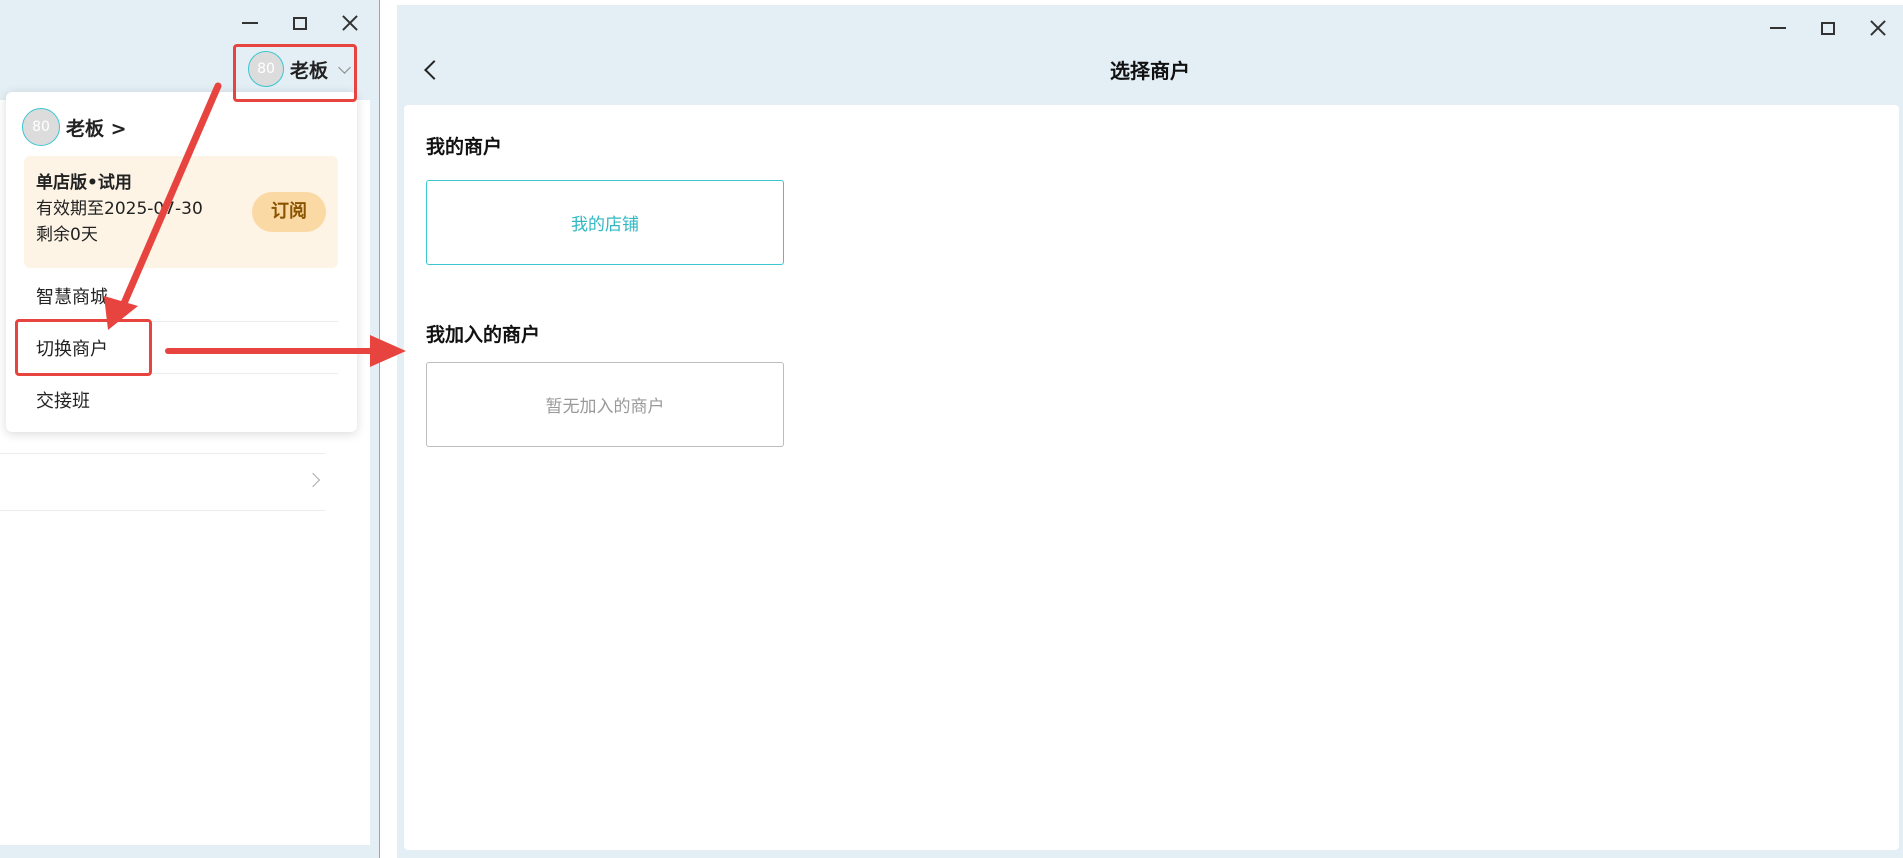 Image resolution: width=1903 pixels, height=858 pixels. I want to click on merchant-card-my-store: 我的店铺, so click(605, 222).